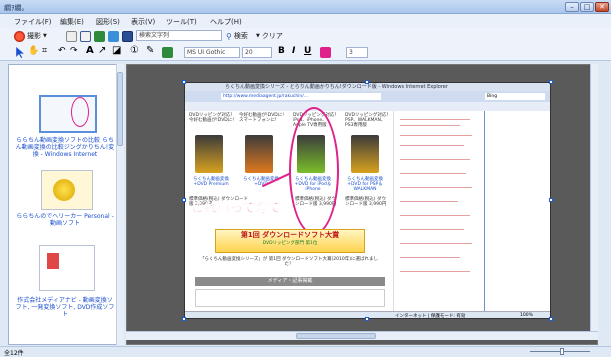 The image size is (611, 357). Describe the element at coordinates (62, 51) in the screenshot. I see `undo-icon: ↶` at that location.